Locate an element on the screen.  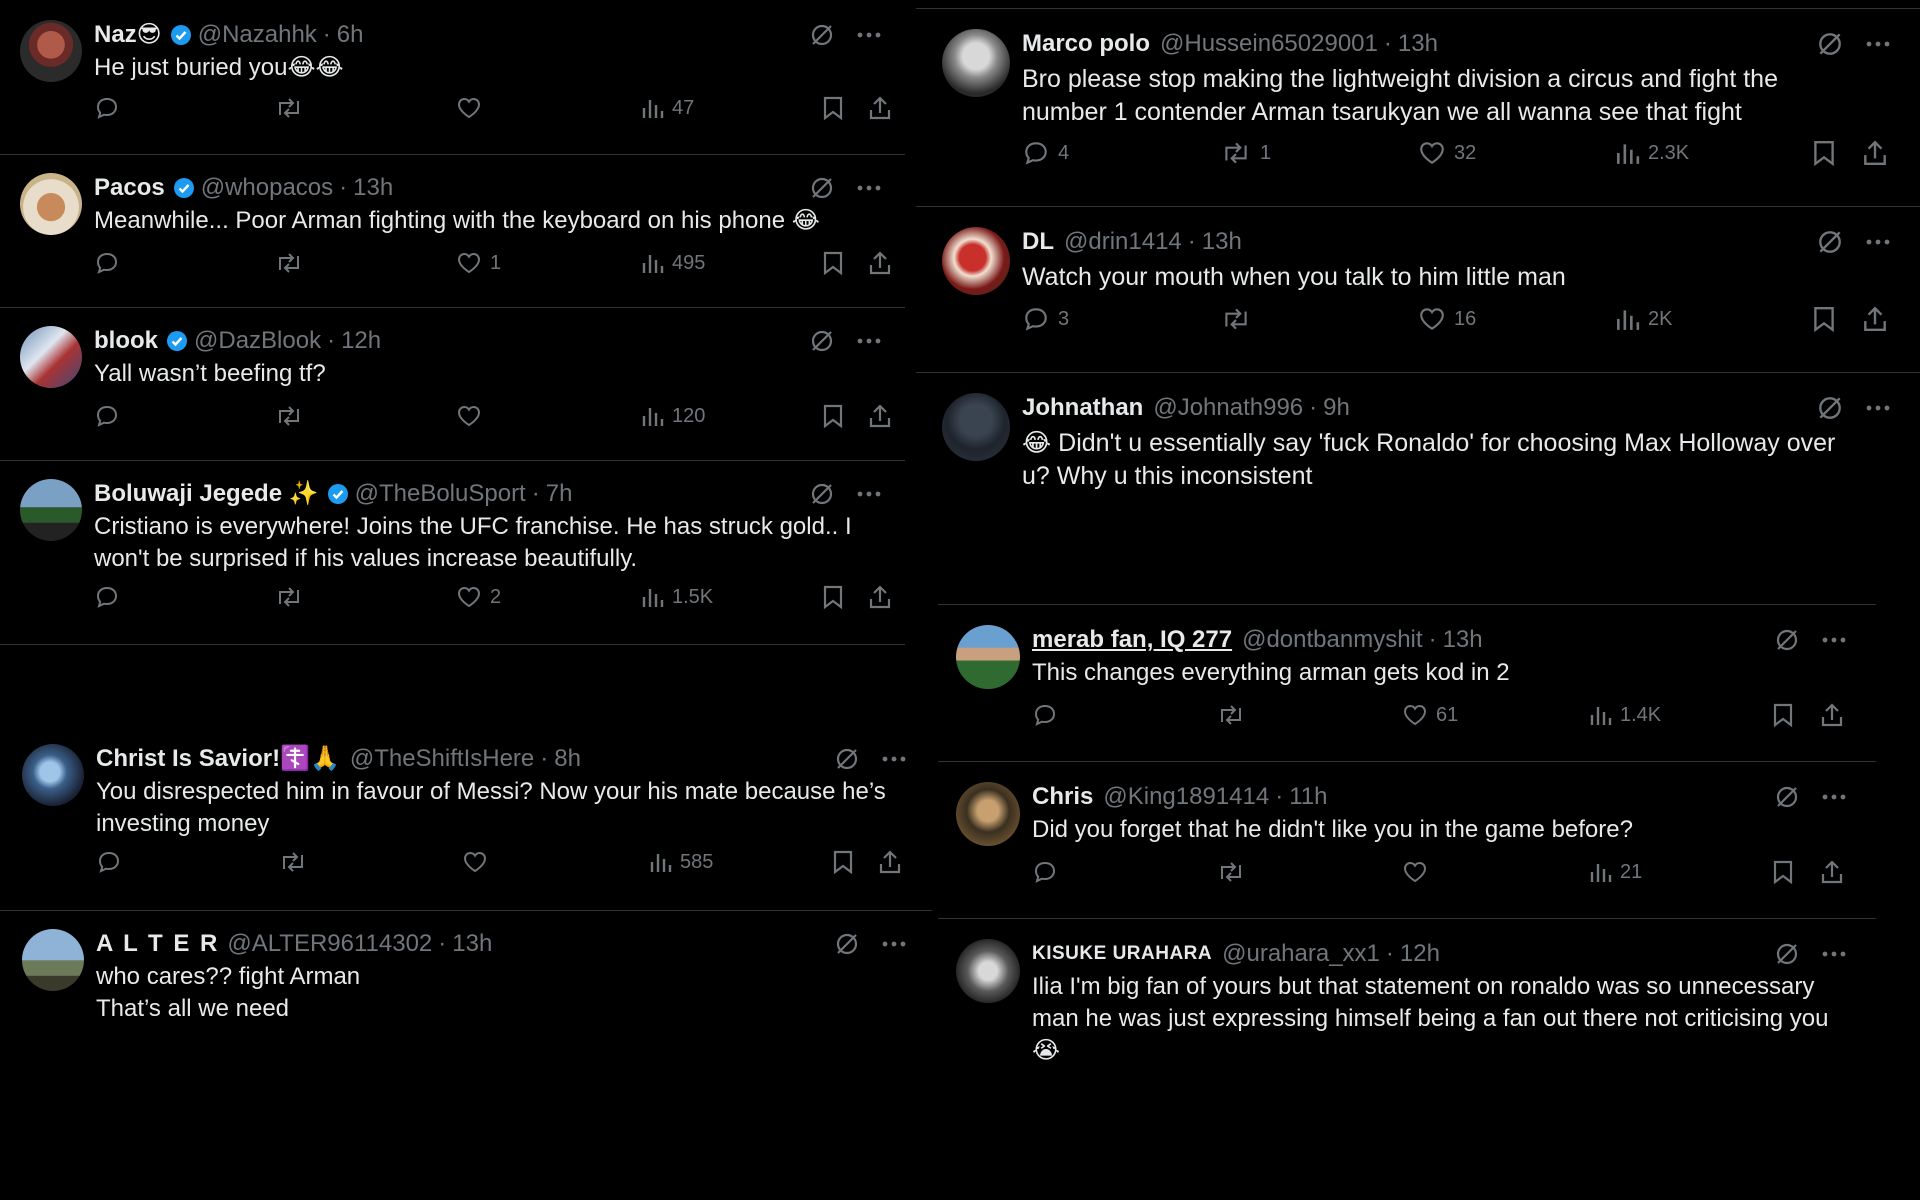
views-button: 1.5K is located at coordinates (676, 597).